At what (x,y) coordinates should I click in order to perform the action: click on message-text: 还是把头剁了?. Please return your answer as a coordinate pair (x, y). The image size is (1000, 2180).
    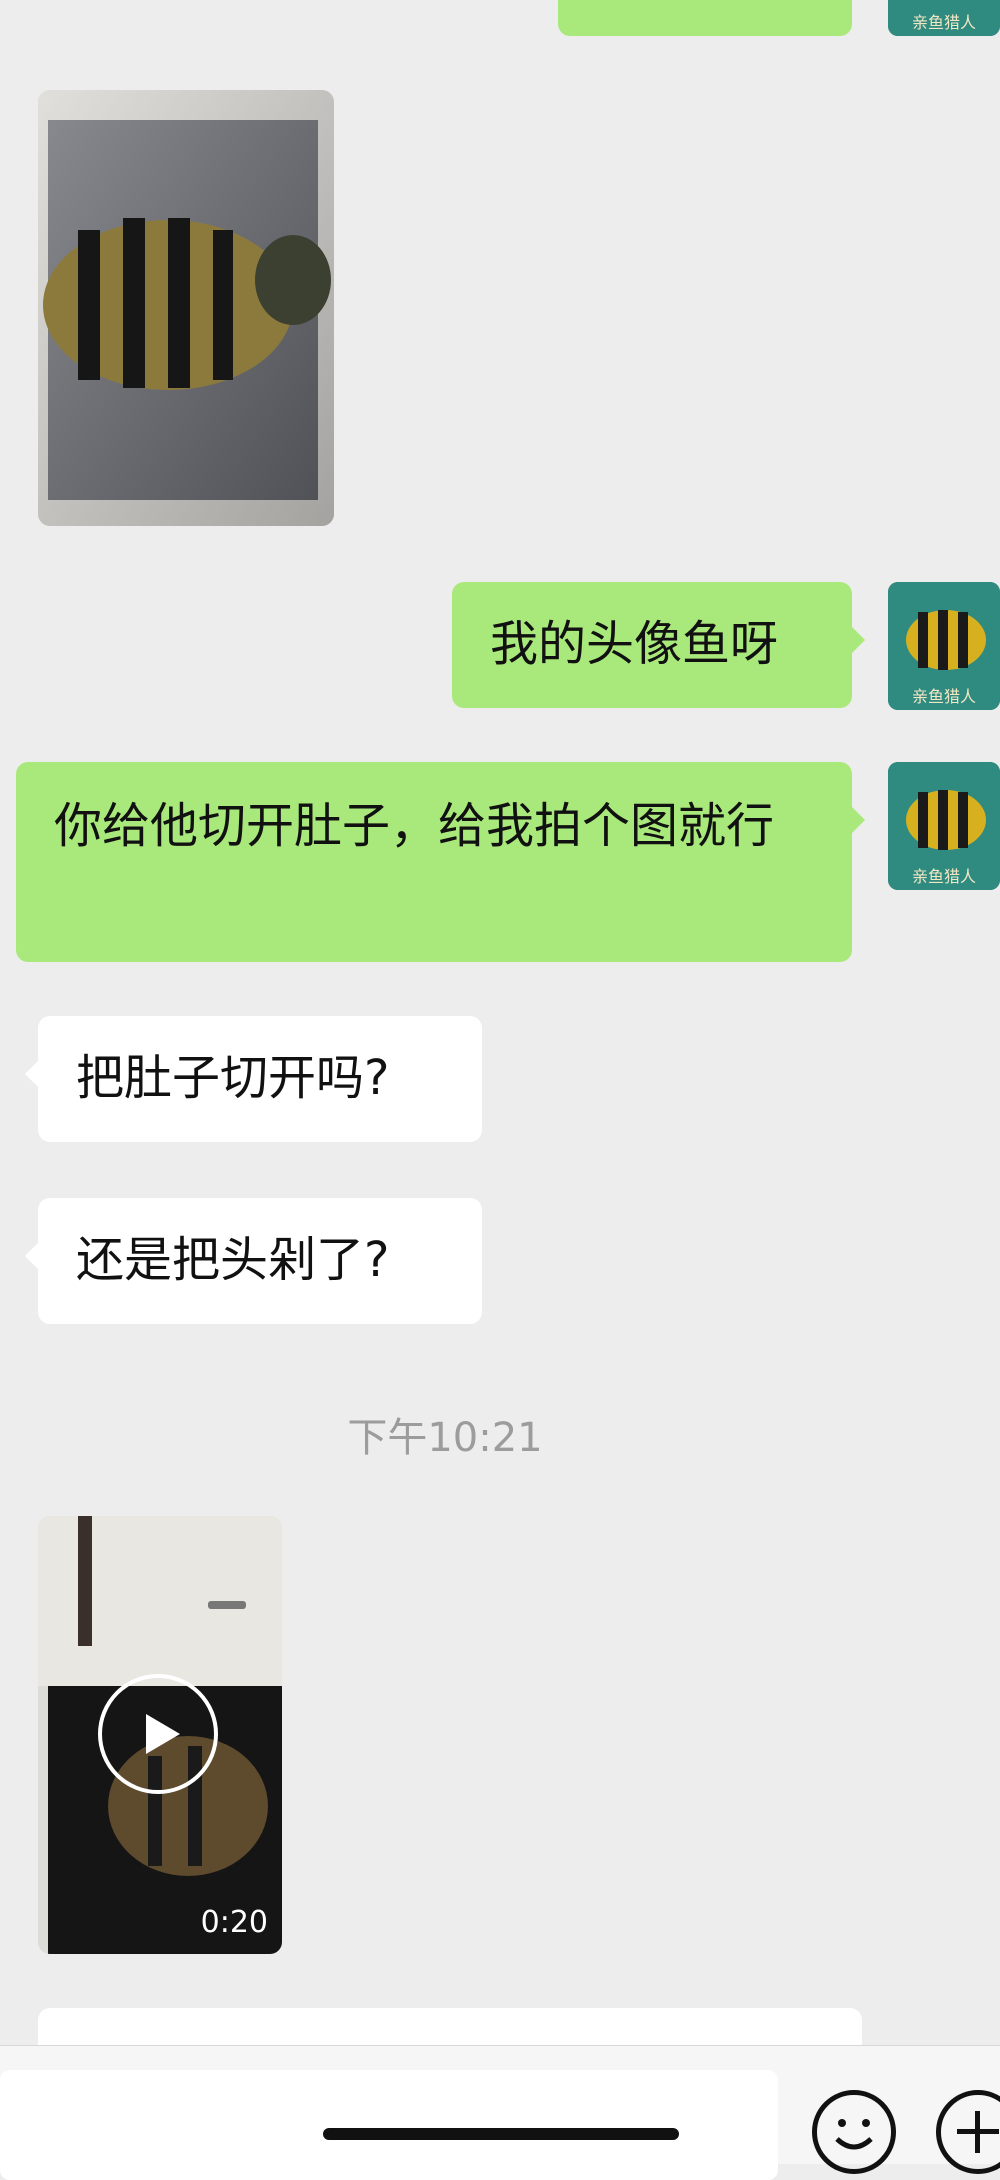
    Looking at the image, I should click on (233, 1260).